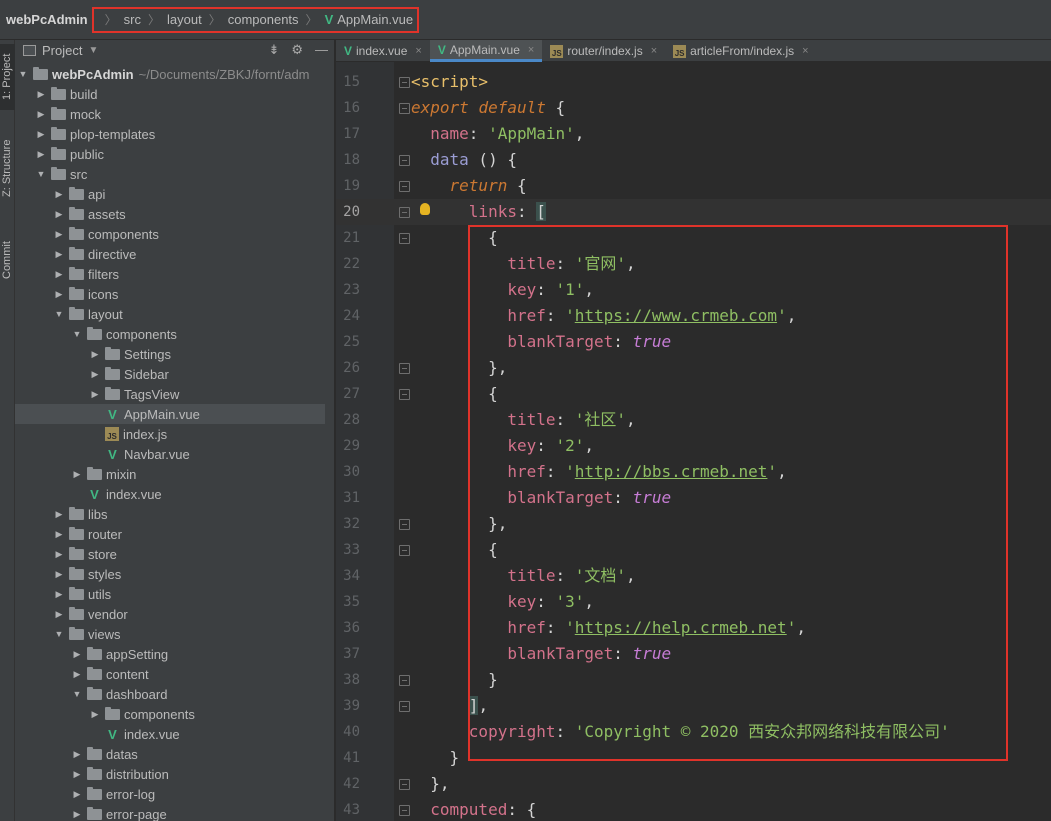 The height and width of the screenshot is (821, 1051). Describe the element at coordinates (170, 114) in the screenshot. I see `tree-item: ▶ mock` at that location.